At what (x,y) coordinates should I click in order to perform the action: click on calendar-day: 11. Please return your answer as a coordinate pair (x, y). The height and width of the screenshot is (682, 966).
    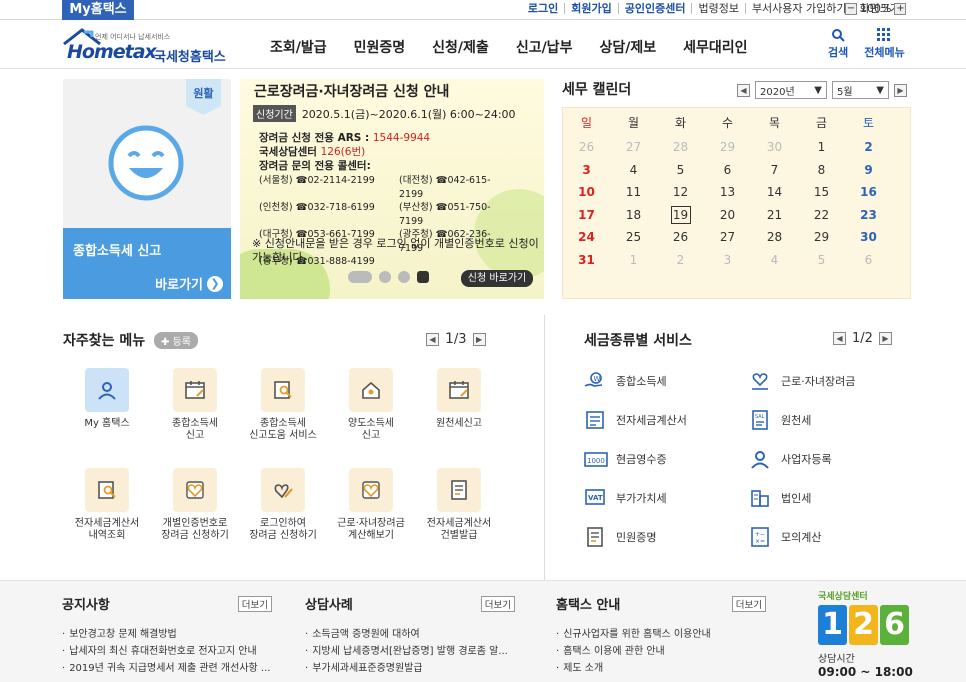
    Looking at the image, I should click on (633, 192).